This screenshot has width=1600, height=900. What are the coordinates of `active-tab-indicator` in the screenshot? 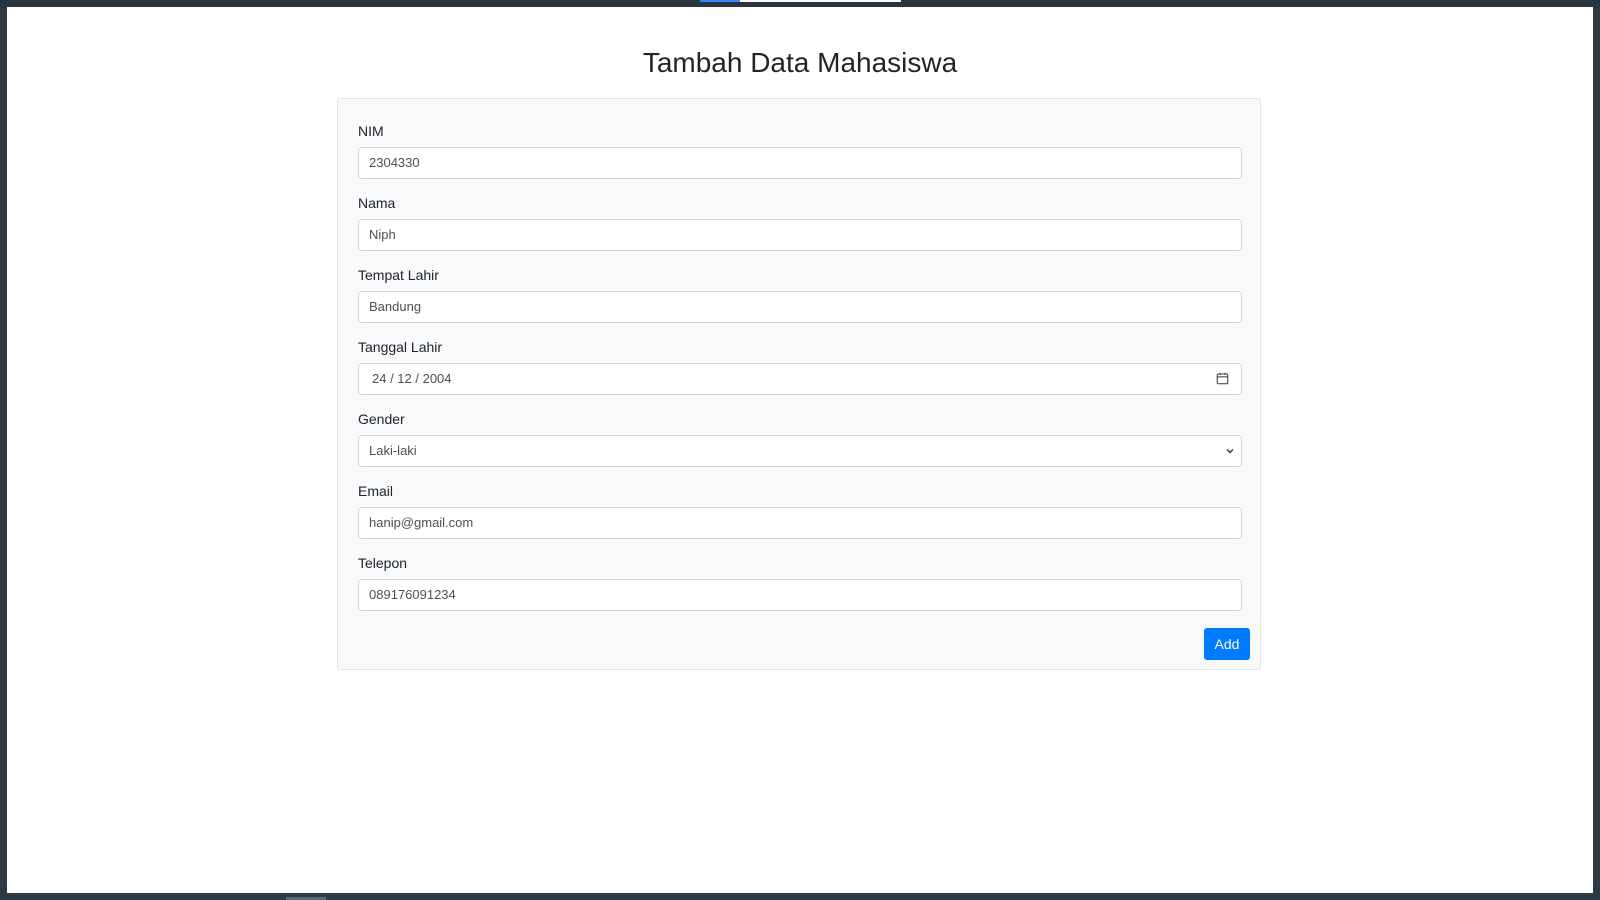 It's located at (720, 1).